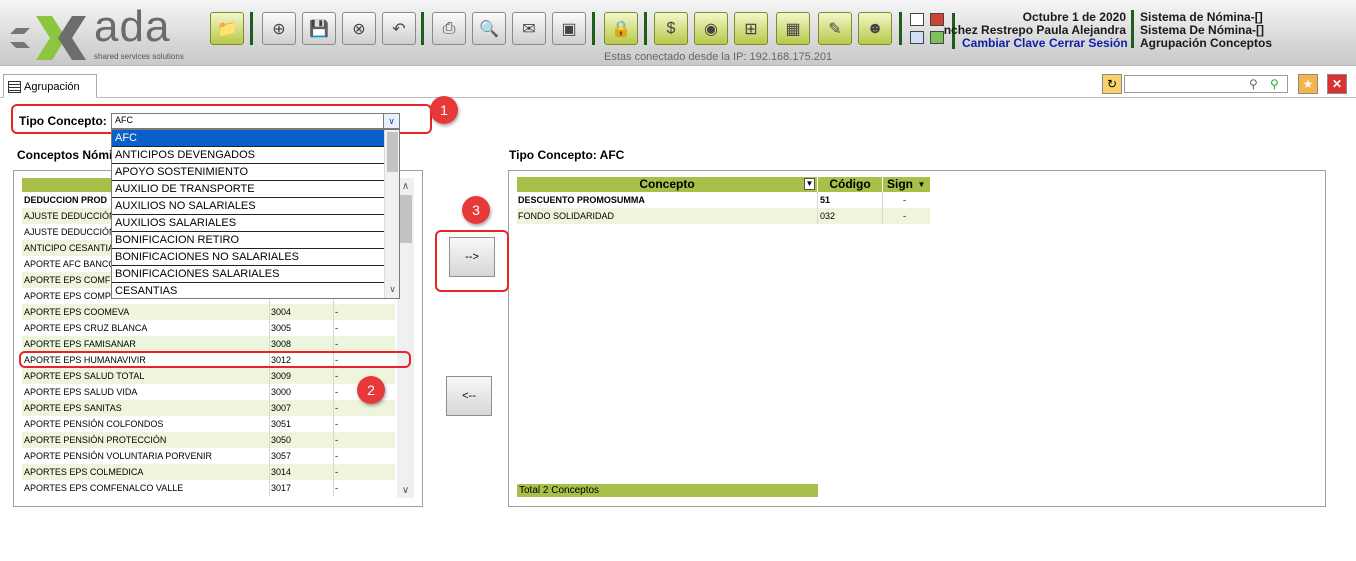 Image resolution: width=1356 pixels, height=561 pixels. I want to click on concept-code: 3009, so click(281, 376).